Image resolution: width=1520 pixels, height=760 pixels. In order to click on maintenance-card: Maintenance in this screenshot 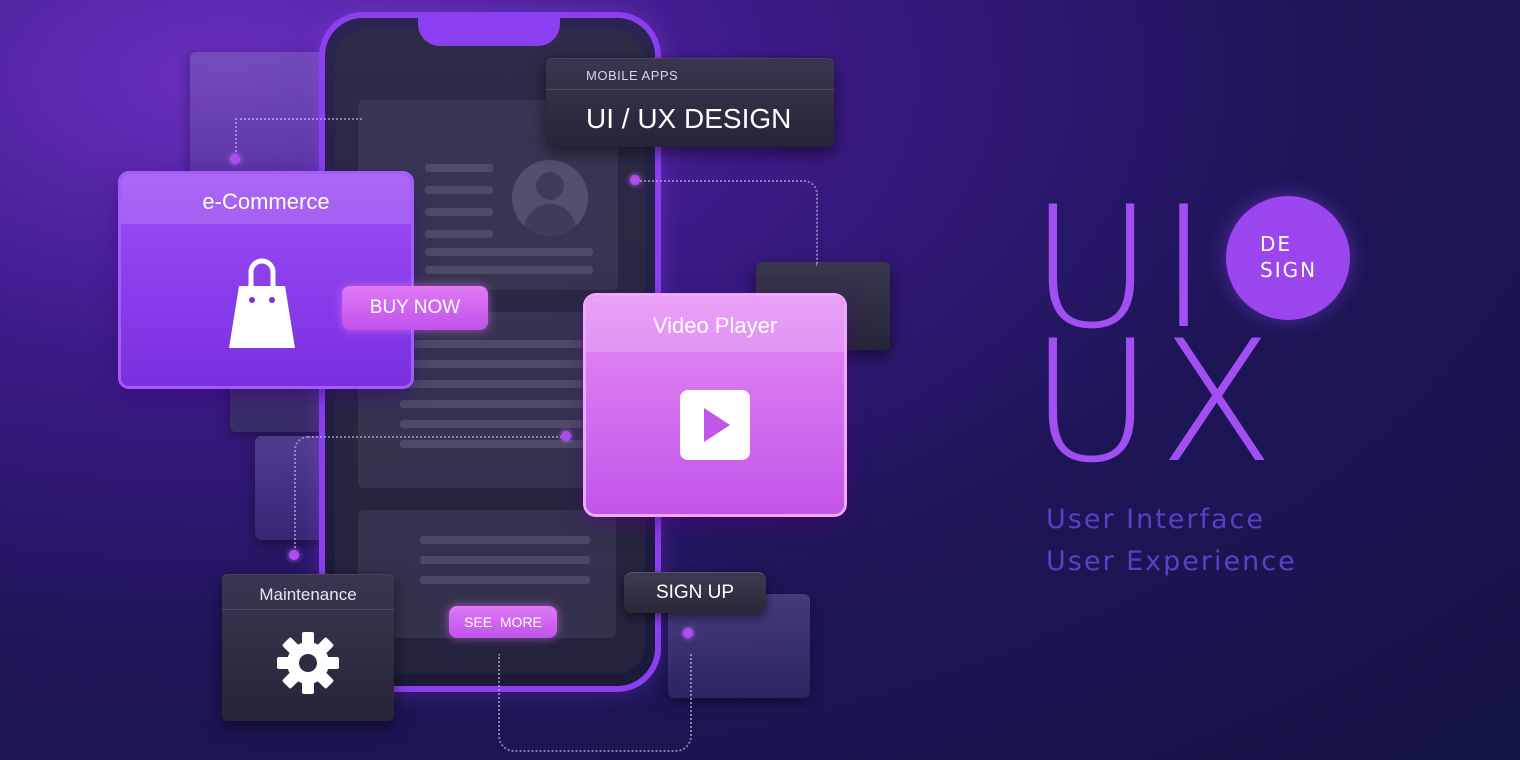, I will do `click(308, 647)`.